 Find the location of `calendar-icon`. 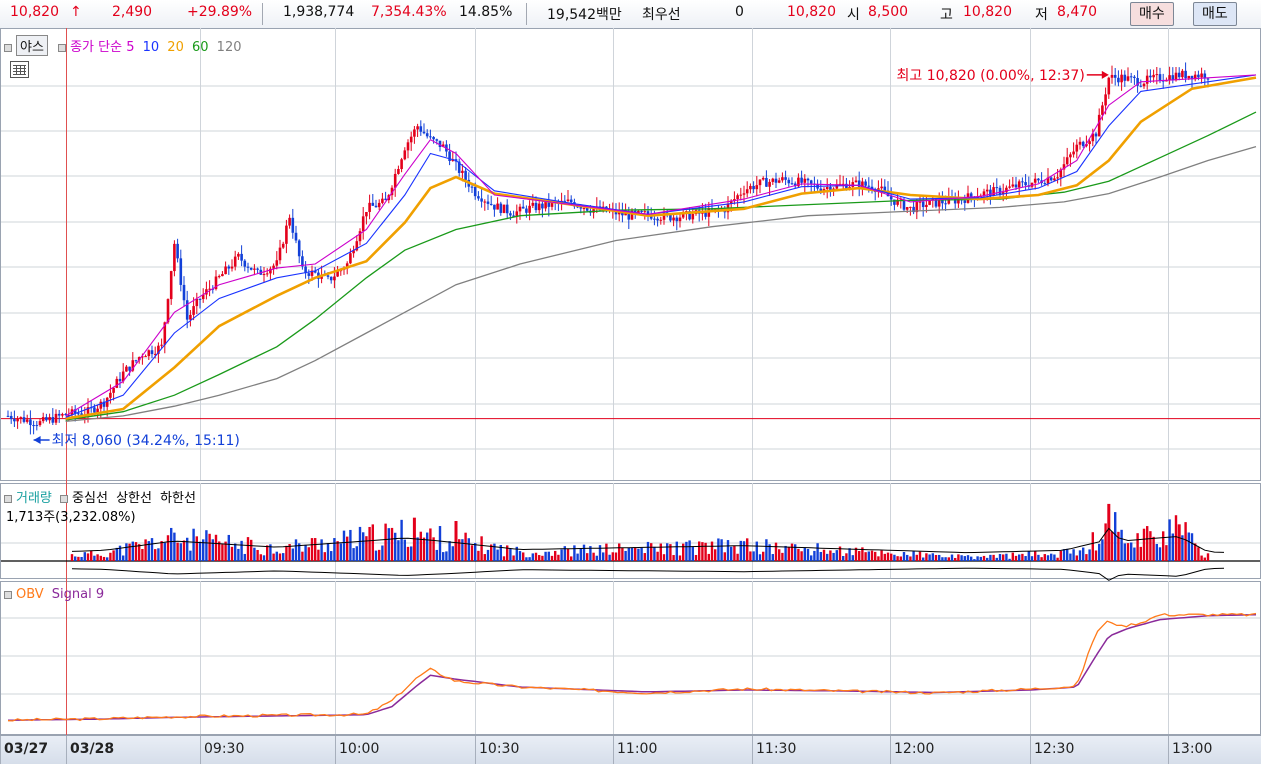

calendar-icon is located at coordinates (19, 69).